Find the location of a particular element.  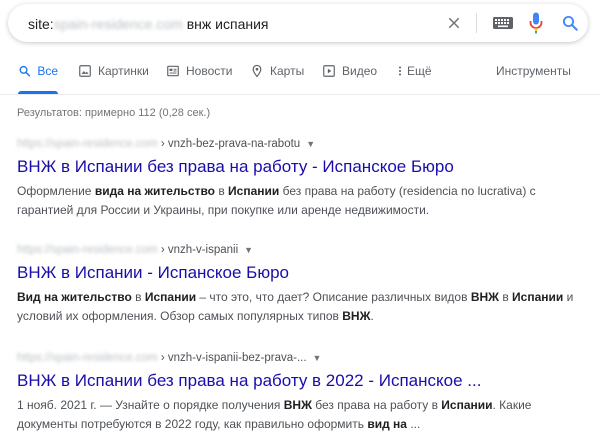

tabs-divider is located at coordinates (300, 94).